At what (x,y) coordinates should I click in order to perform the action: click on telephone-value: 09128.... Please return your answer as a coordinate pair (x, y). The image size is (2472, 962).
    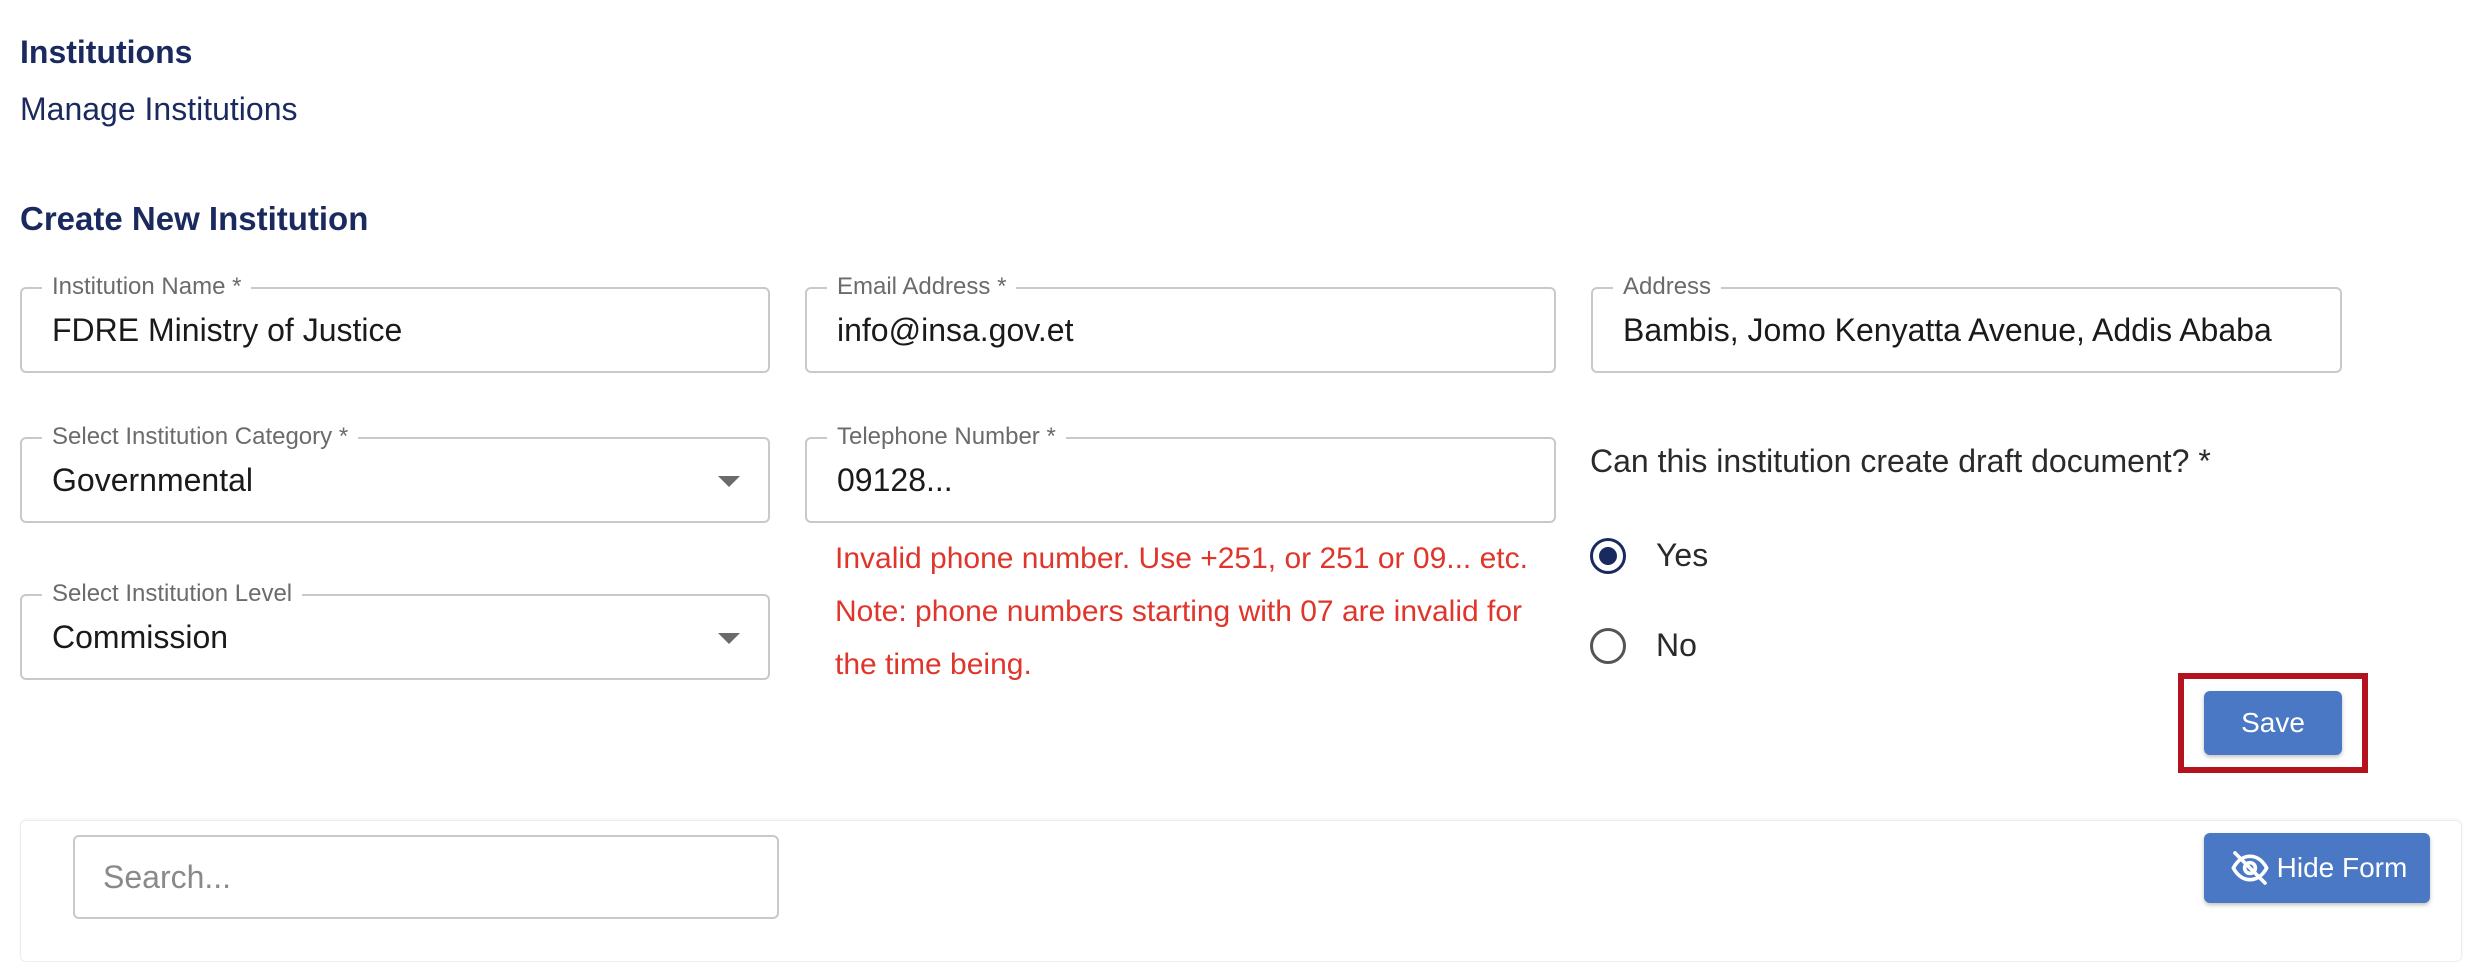
    Looking at the image, I should click on (1183, 480).